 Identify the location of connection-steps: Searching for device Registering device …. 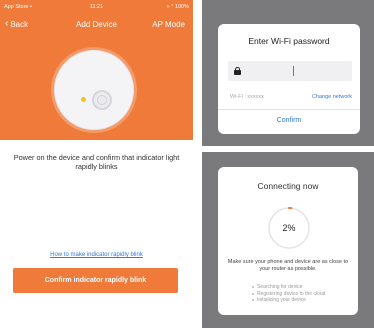
(288, 294).